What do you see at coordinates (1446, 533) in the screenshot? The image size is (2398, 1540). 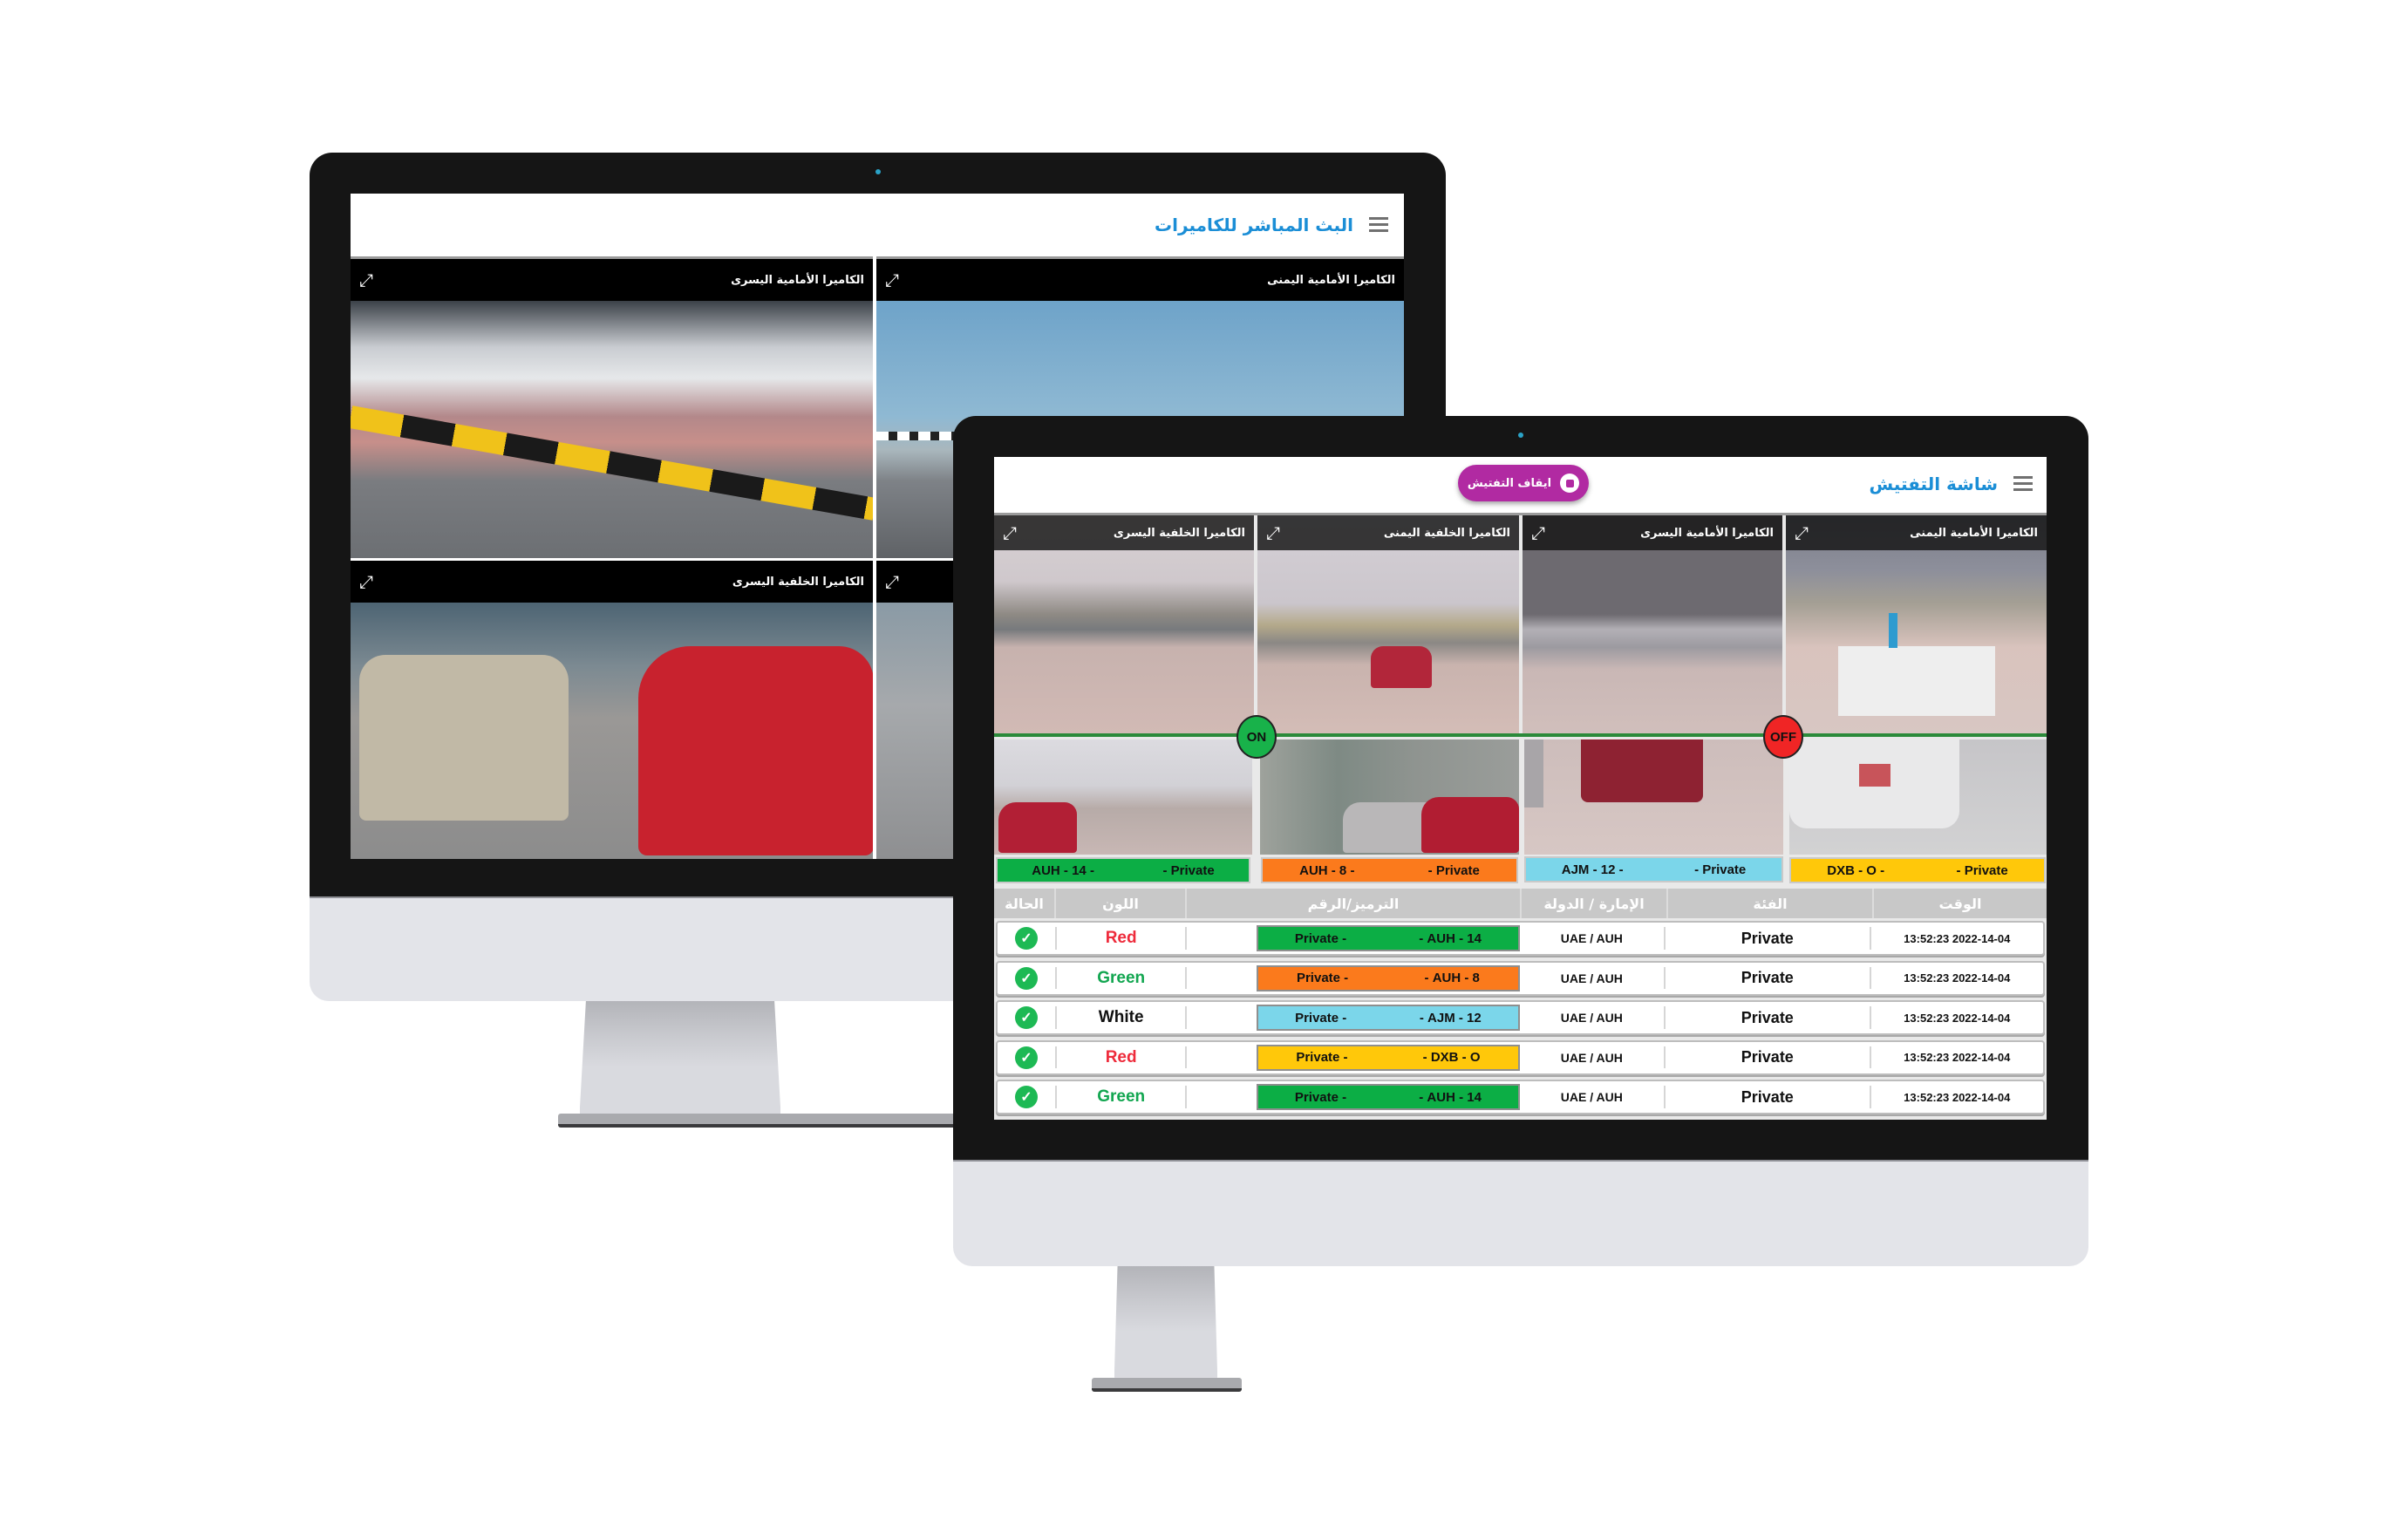 I see `camera-label: الكاميرا الخلفية اليمنى` at bounding box center [1446, 533].